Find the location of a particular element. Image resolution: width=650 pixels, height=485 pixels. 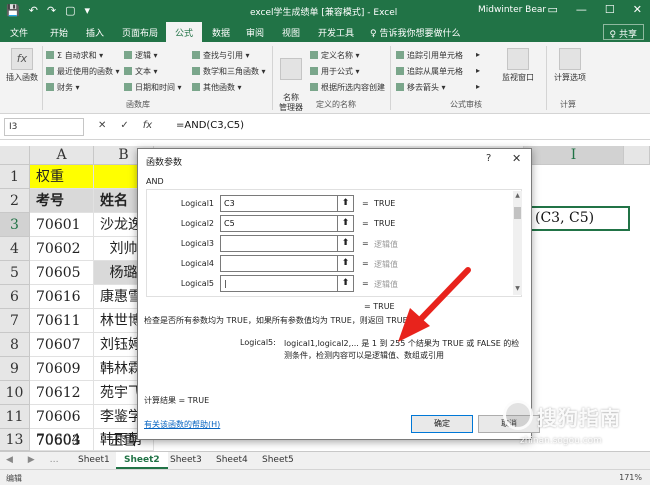

close-window-icon: ✕ is located at coordinates (637, 9).